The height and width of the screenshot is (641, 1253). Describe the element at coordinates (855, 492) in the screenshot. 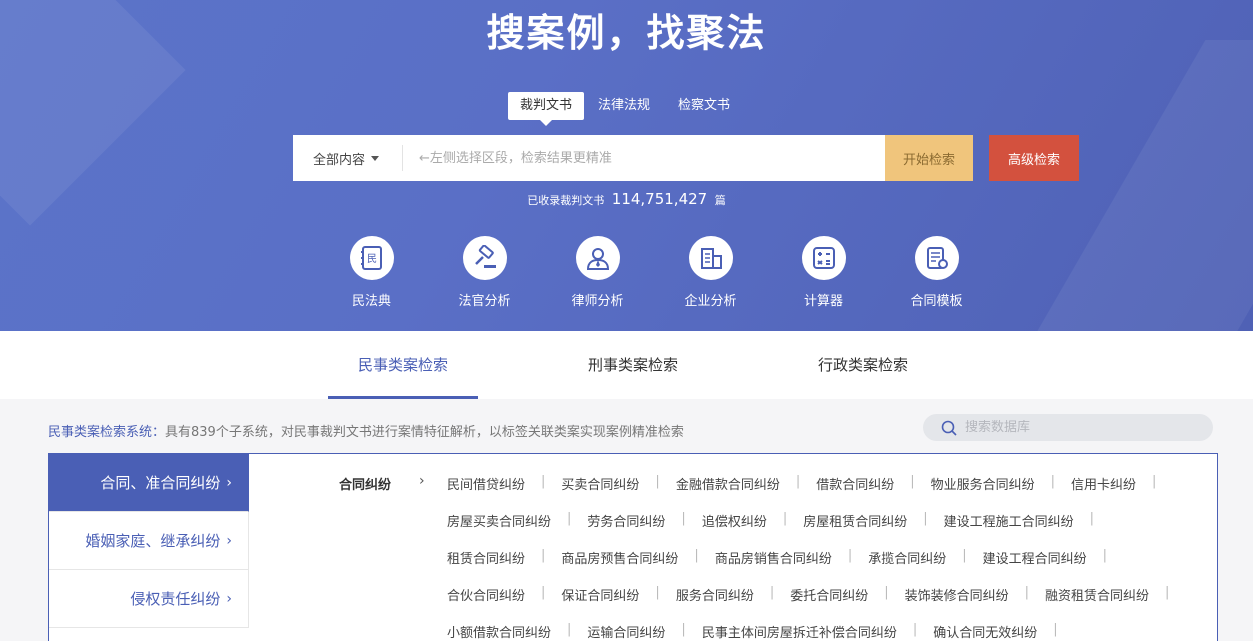

I see `subcategory-link: 借款合同纠纷` at that location.